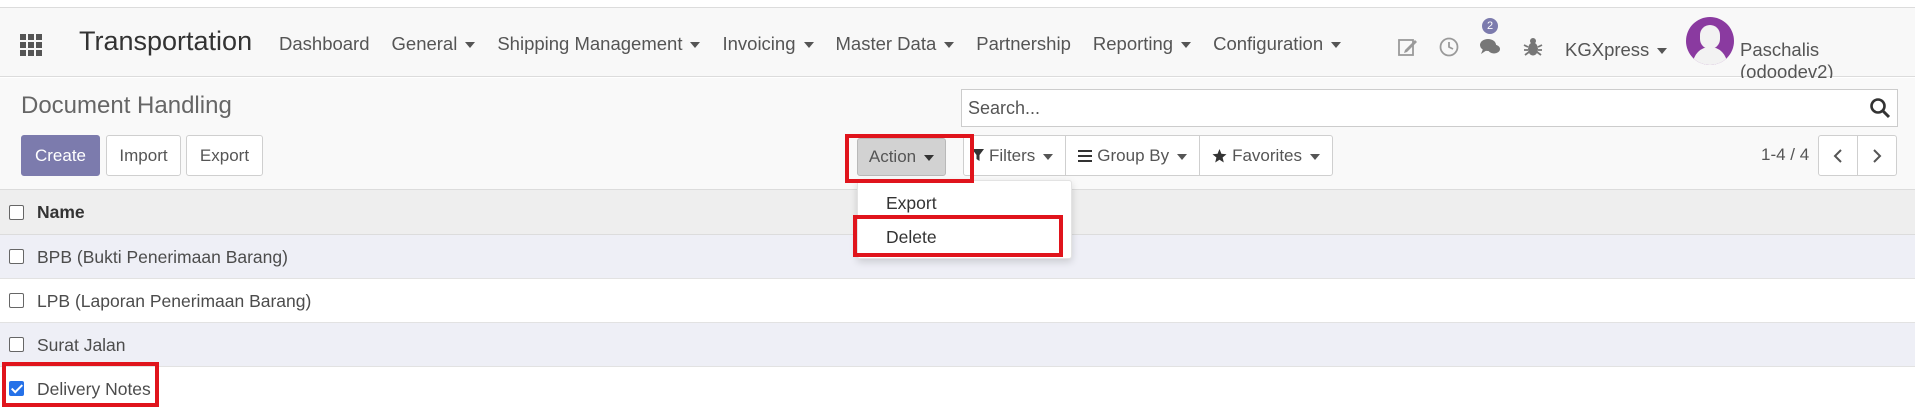  I want to click on menu-item-delete: Delete, so click(911, 237).